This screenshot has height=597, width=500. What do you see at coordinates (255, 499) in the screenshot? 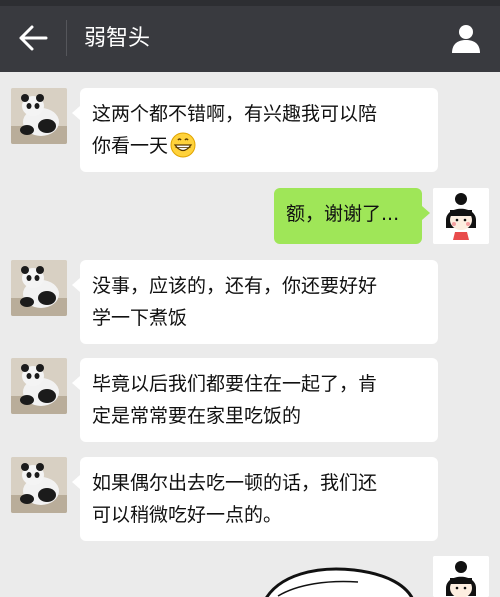
I see `message-bubble-left: 如果偶尔出去吃一顿的话，我们还 可以稍微吃好一点的。` at bounding box center [255, 499].